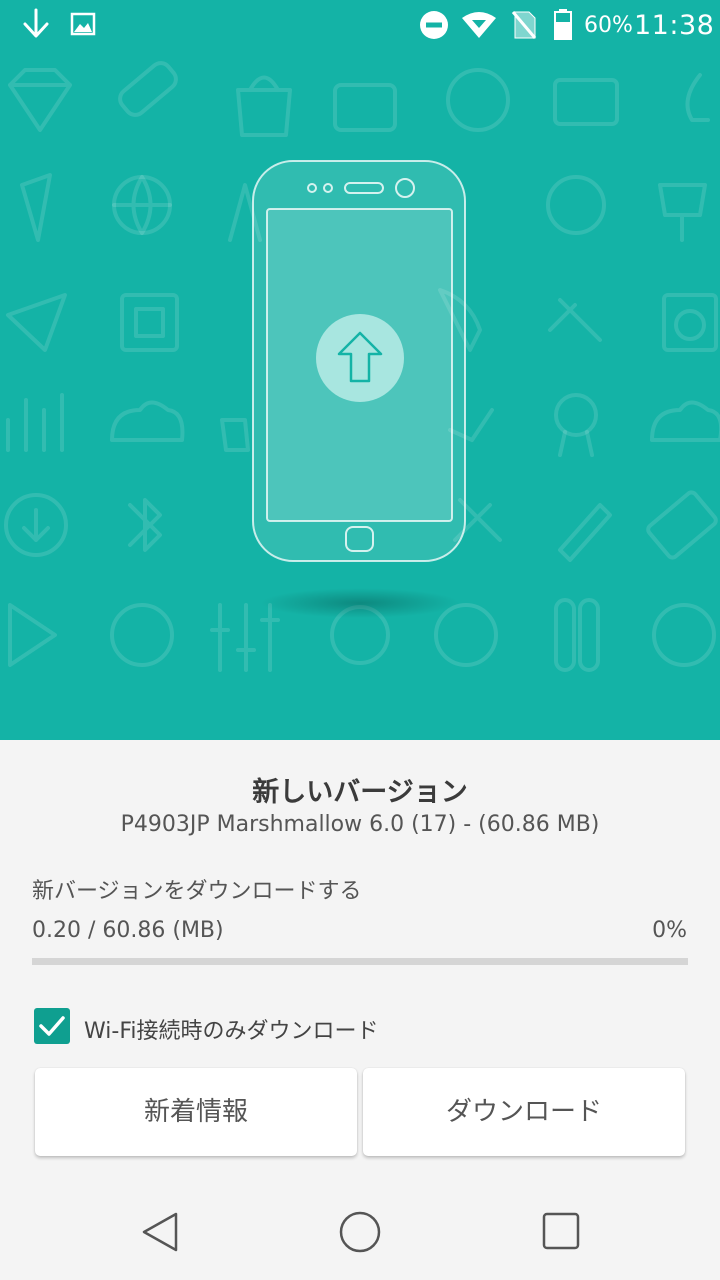  What do you see at coordinates (674, 25) in the screenshot?
I see `clock: 11:38` at bounding box center [674, 25].